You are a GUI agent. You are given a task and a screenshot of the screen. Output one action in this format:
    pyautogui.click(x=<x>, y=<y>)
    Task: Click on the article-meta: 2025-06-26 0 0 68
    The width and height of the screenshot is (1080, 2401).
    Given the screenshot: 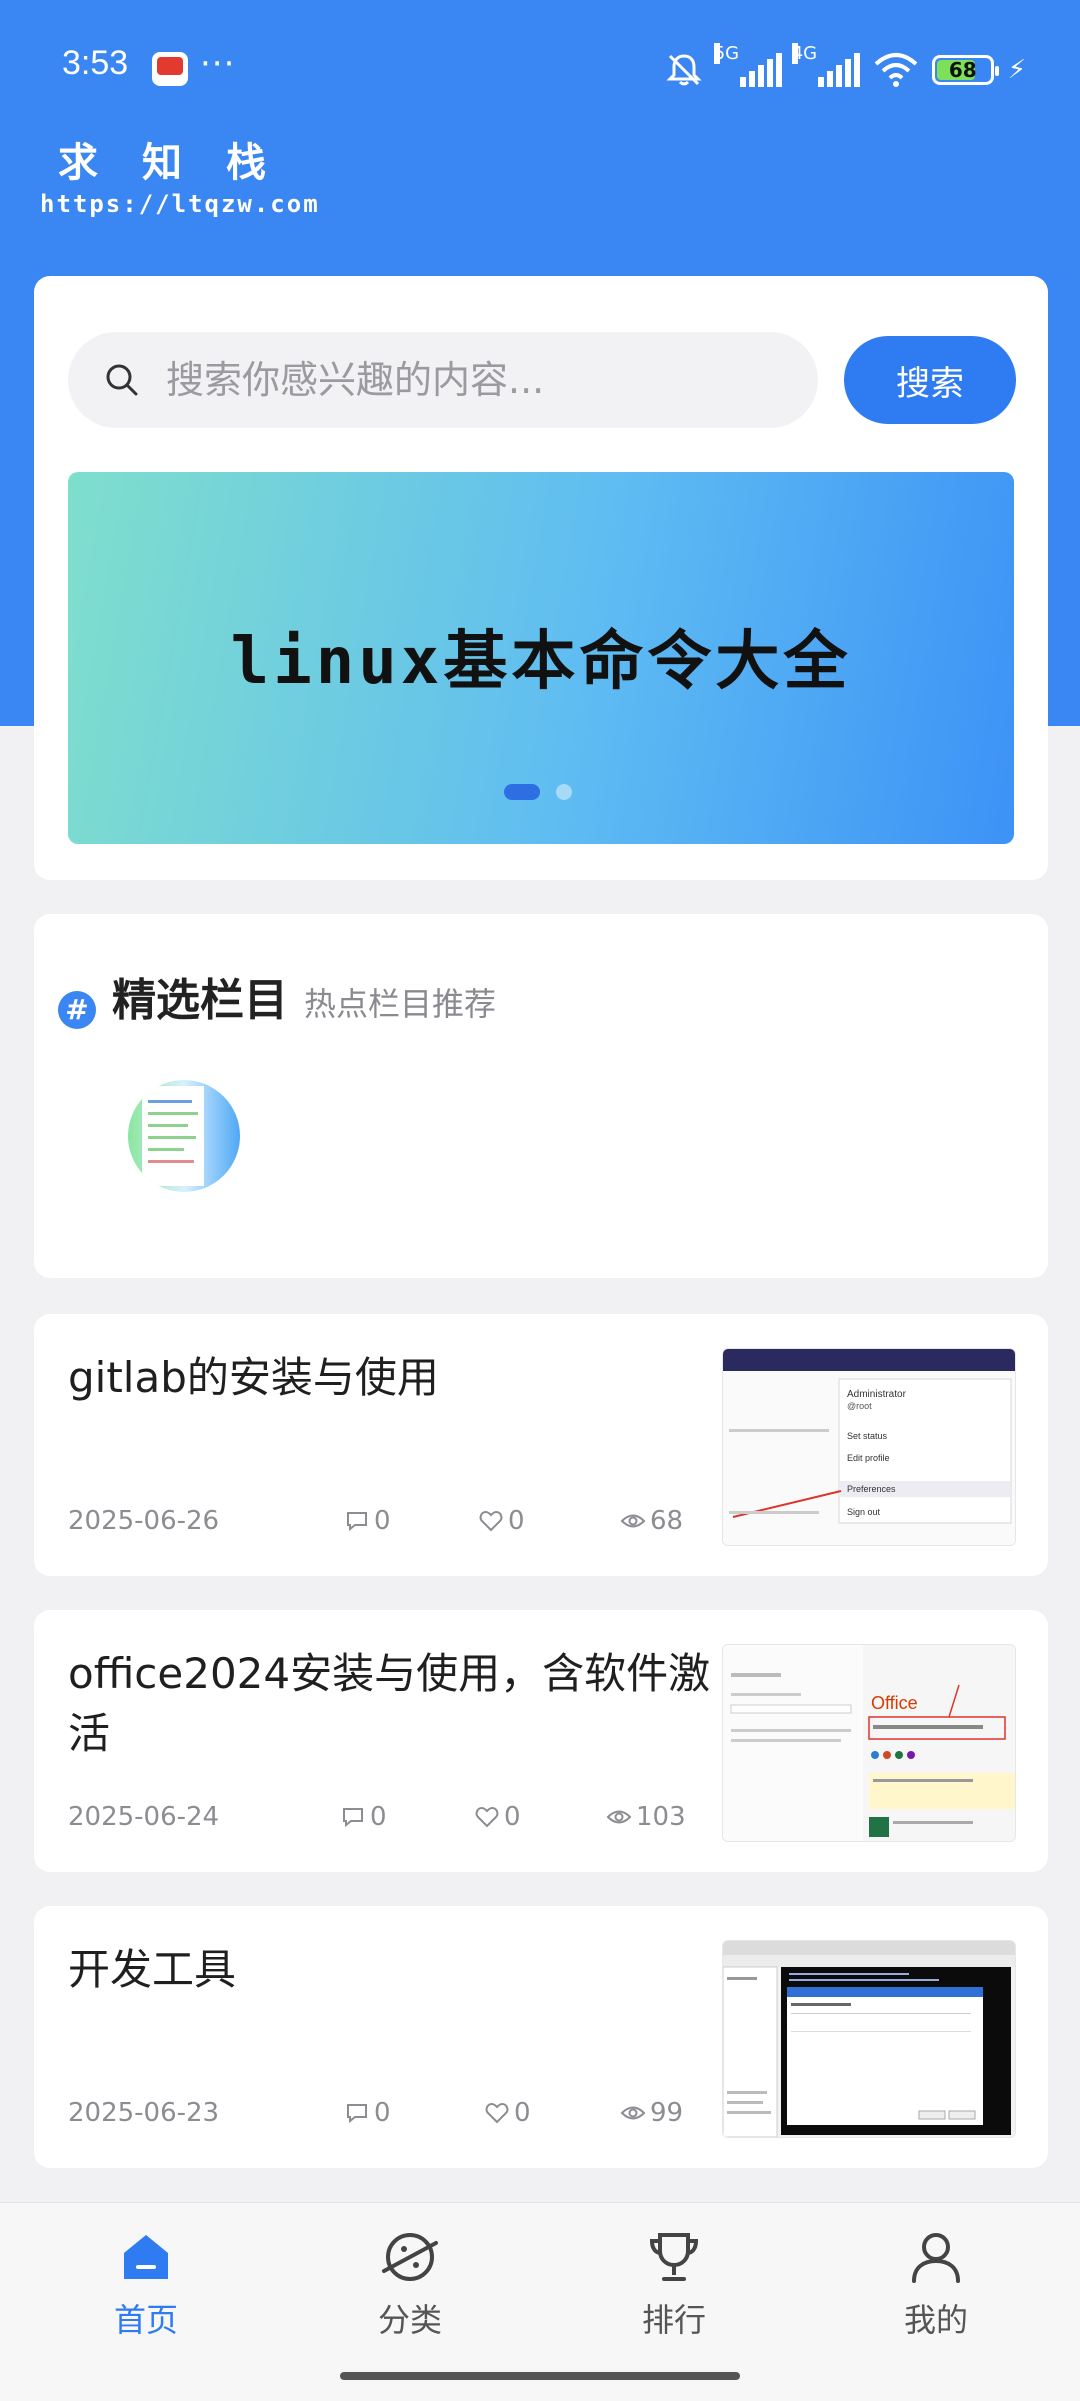 What is the action you would take?
    pyautogui.click(x=378, y=1522)
    